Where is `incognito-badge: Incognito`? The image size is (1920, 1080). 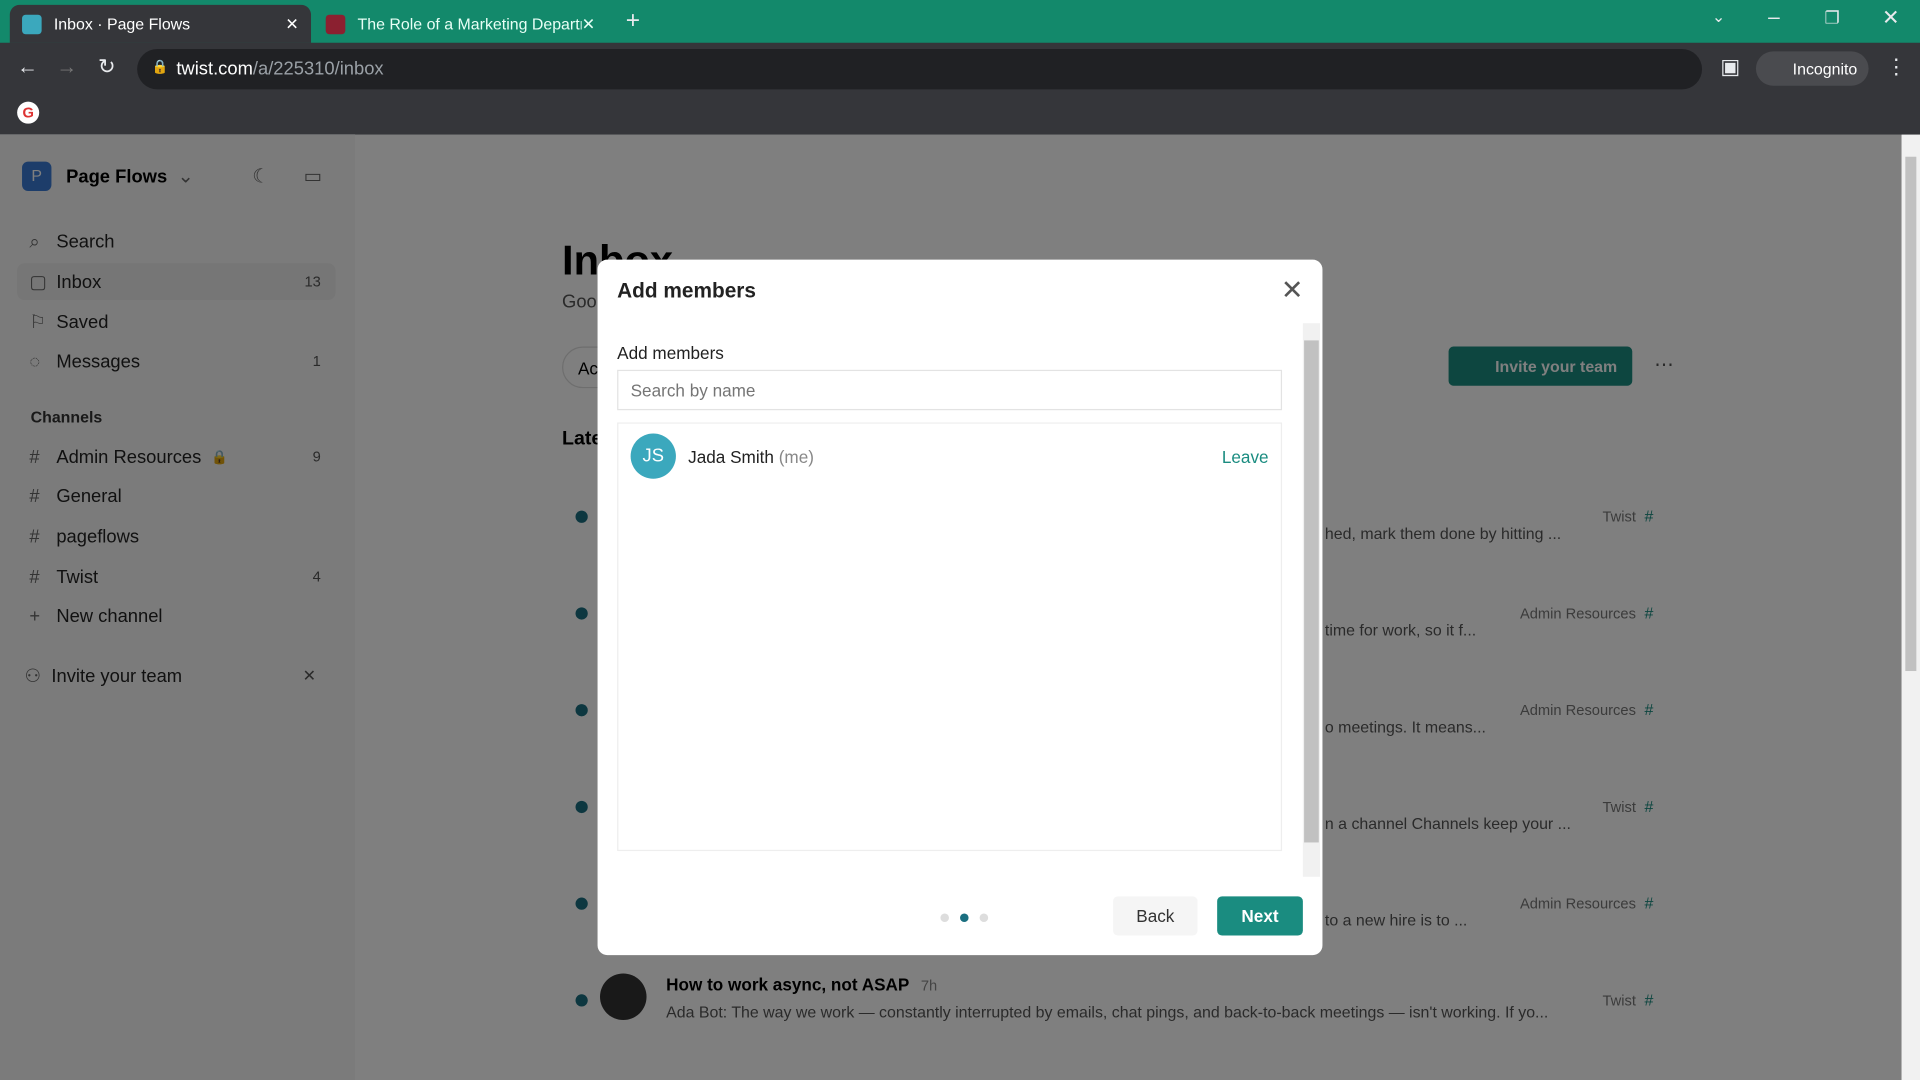 incognito-badge: Incognito is located at coordinates (1812, 68).